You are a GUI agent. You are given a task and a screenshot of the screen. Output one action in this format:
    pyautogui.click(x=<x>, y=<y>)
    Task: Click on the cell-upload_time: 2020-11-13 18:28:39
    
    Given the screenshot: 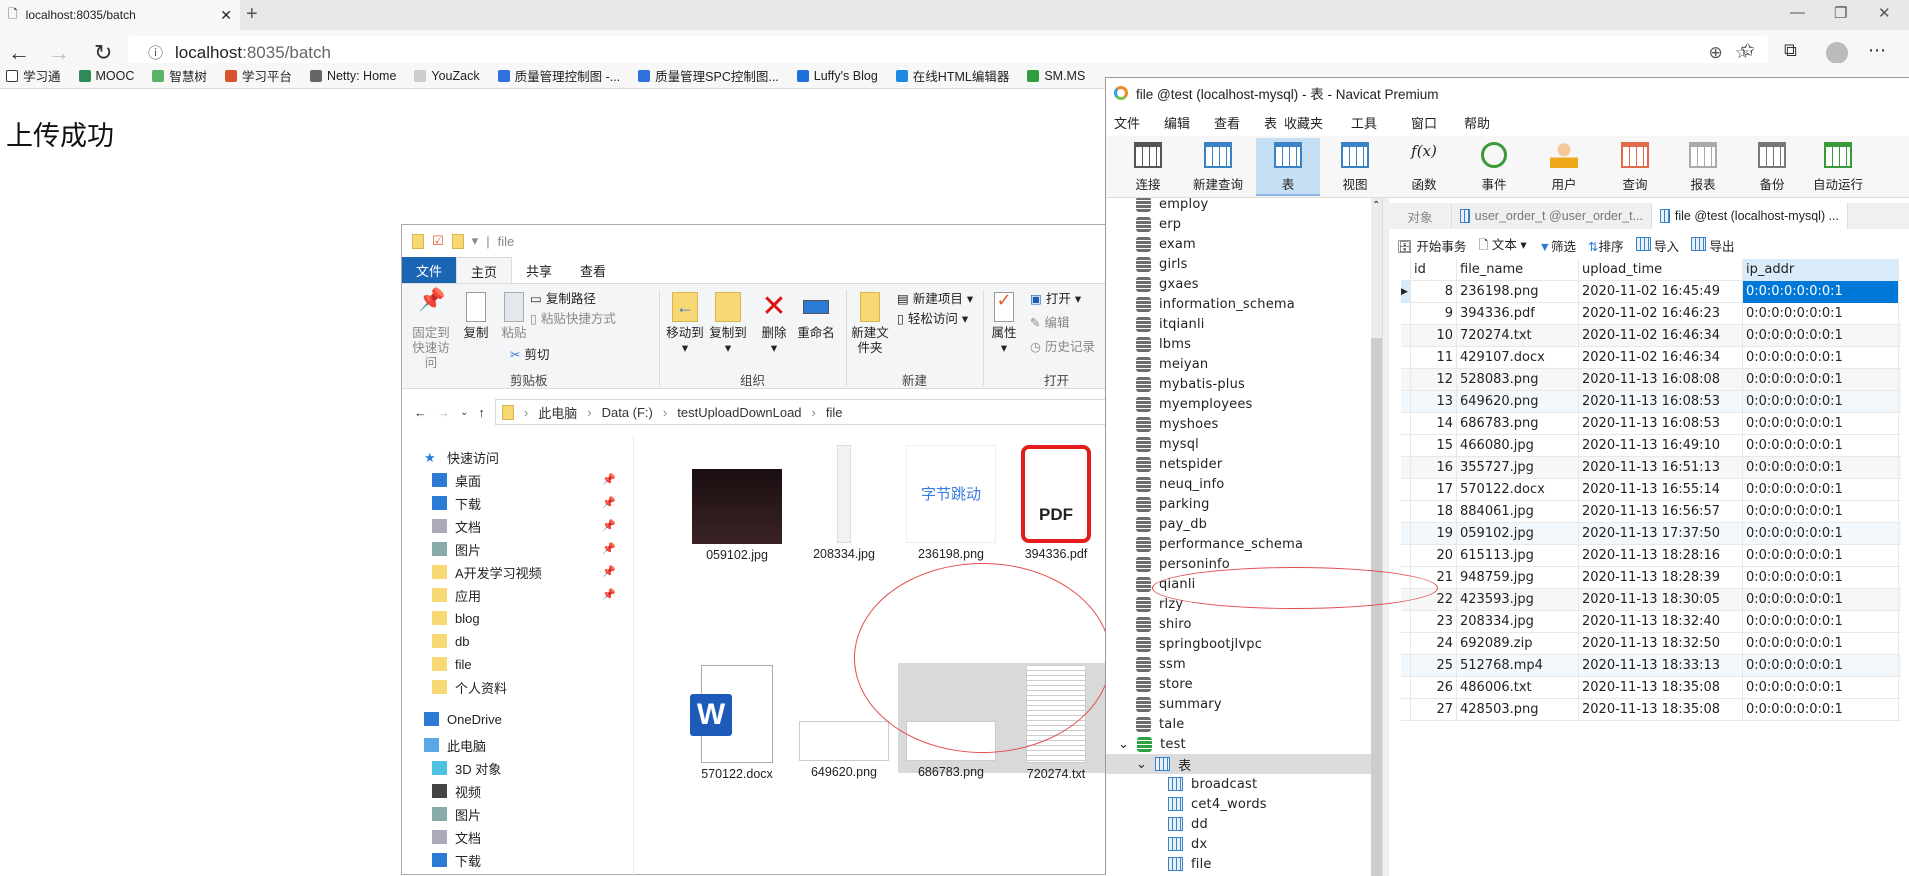 What is the action you would take?
    pyautogui.click(x=1661, y=577)
    